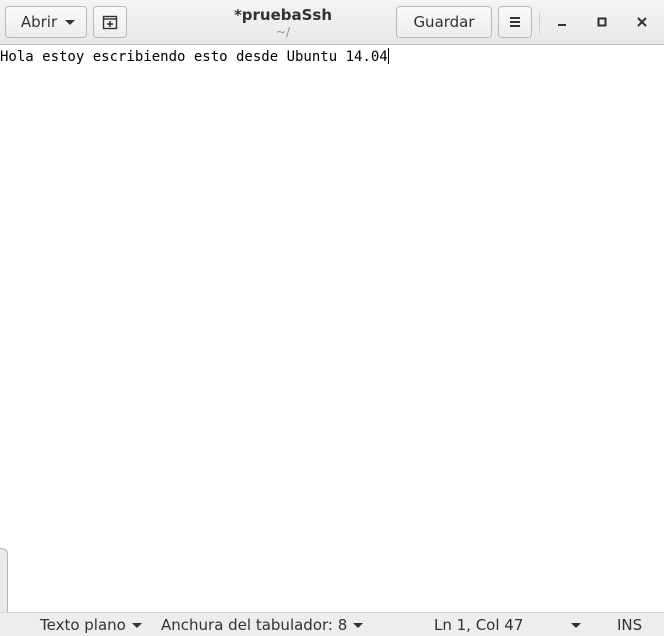 This screenshot has width=664, height=636. Describe the element at coordinates (388, 56) in the screenshot. I see `text-cursor` at that location.